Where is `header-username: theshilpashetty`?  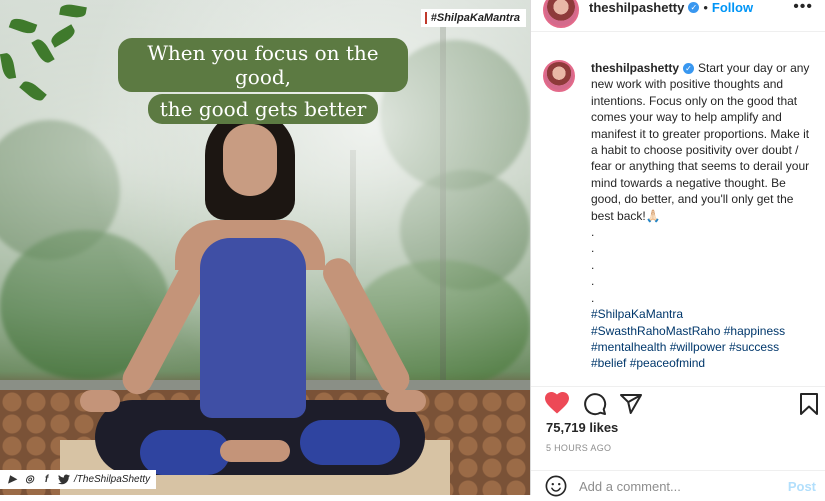 header-username: theshilpashetty is located at coordinates (636, 7).